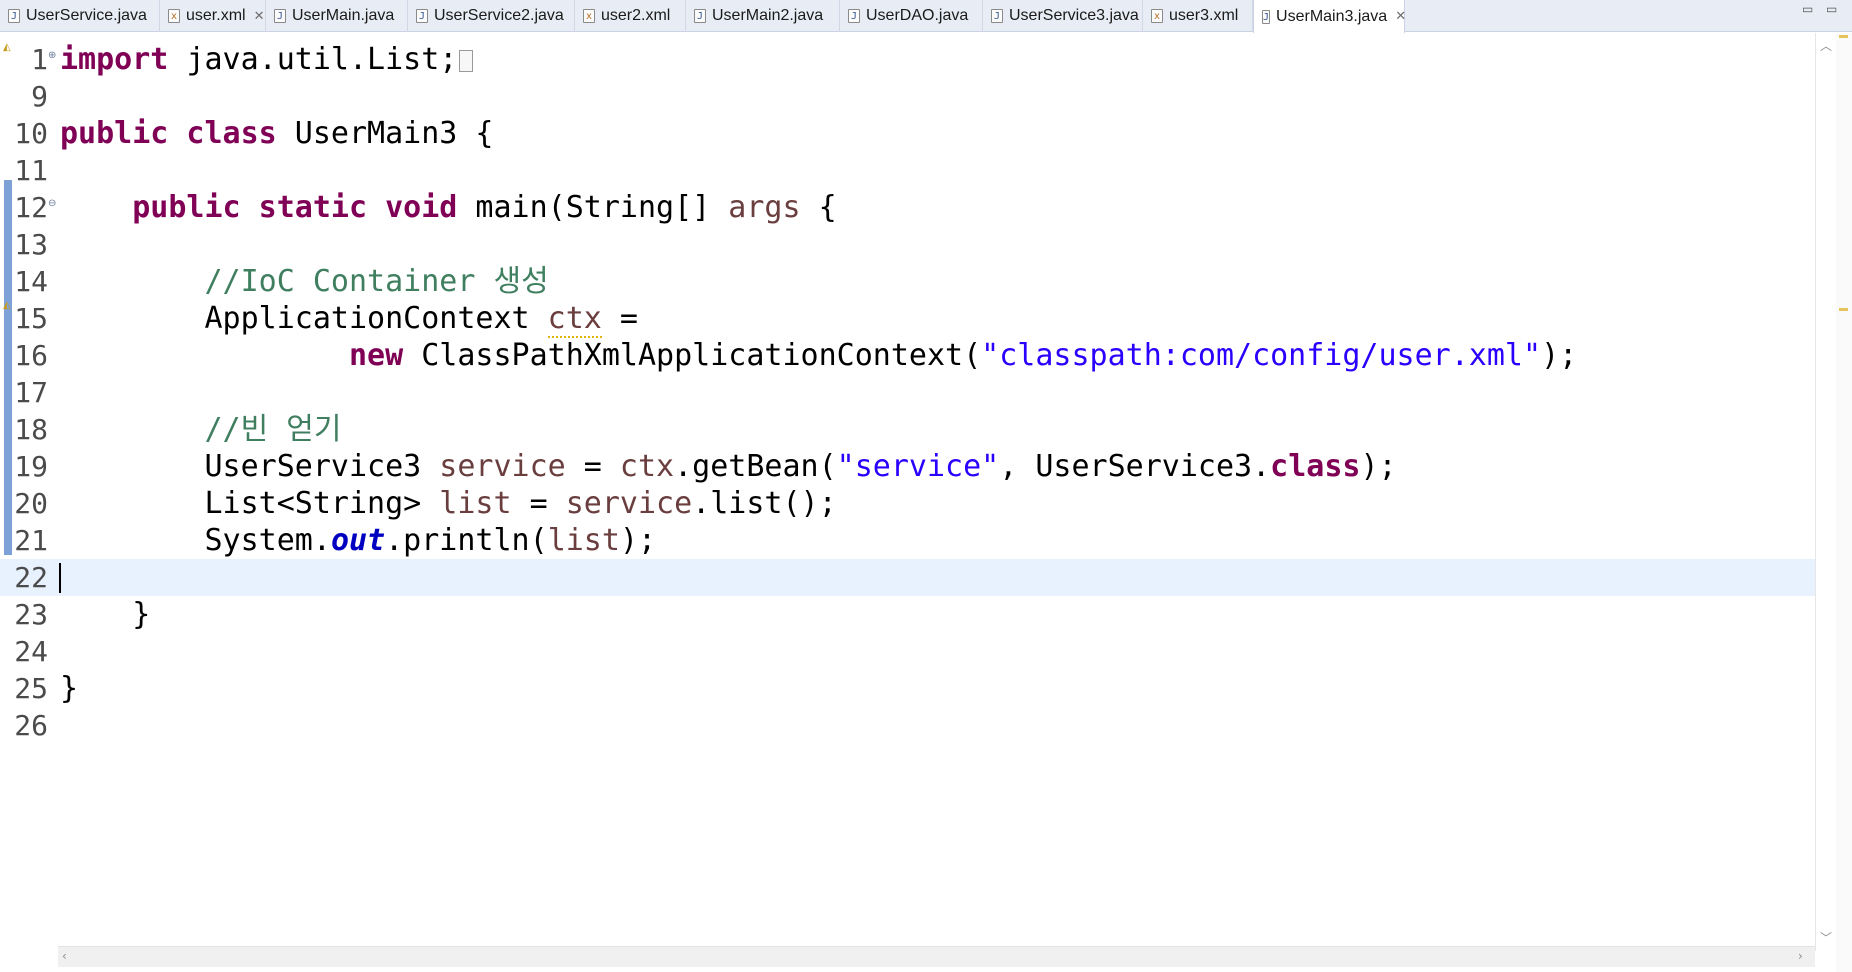  I want to click on code-text: System.out.println(list);, so click(358, 540).